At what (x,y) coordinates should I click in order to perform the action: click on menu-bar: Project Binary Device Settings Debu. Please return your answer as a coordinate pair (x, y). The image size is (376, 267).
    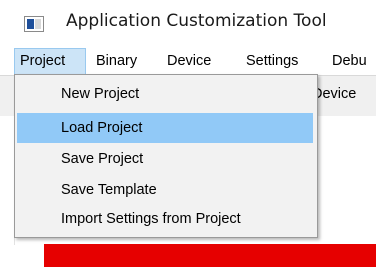
    Looking at the image, I should click on (188, 61).